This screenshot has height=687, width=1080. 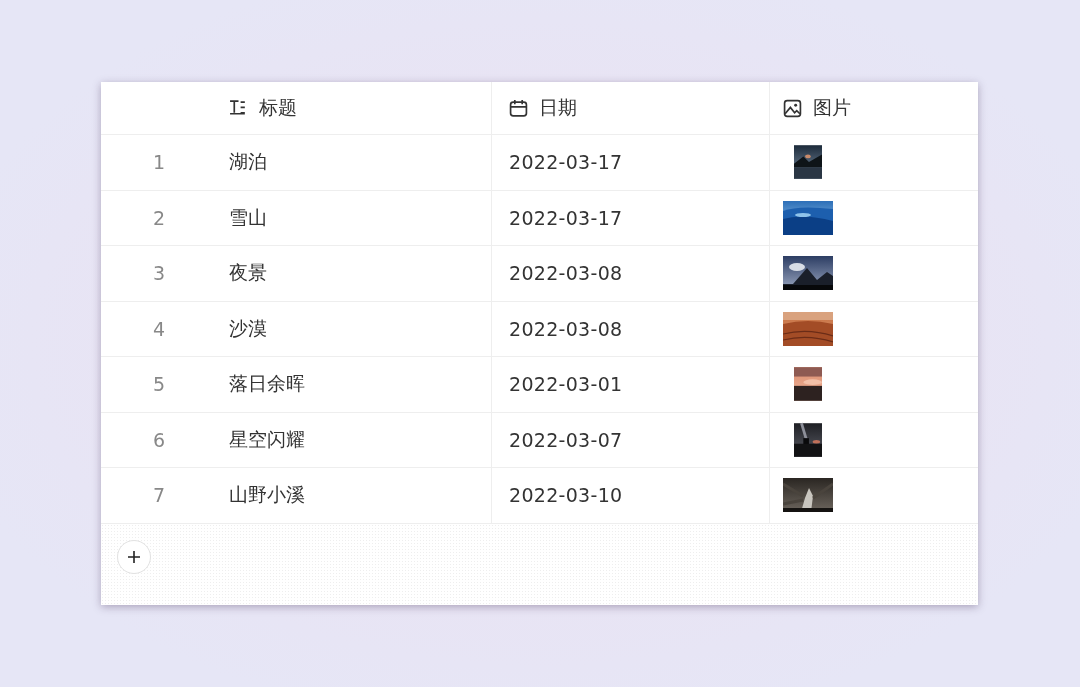 I want to click on row-number: 6, so click(x=159, y=439).